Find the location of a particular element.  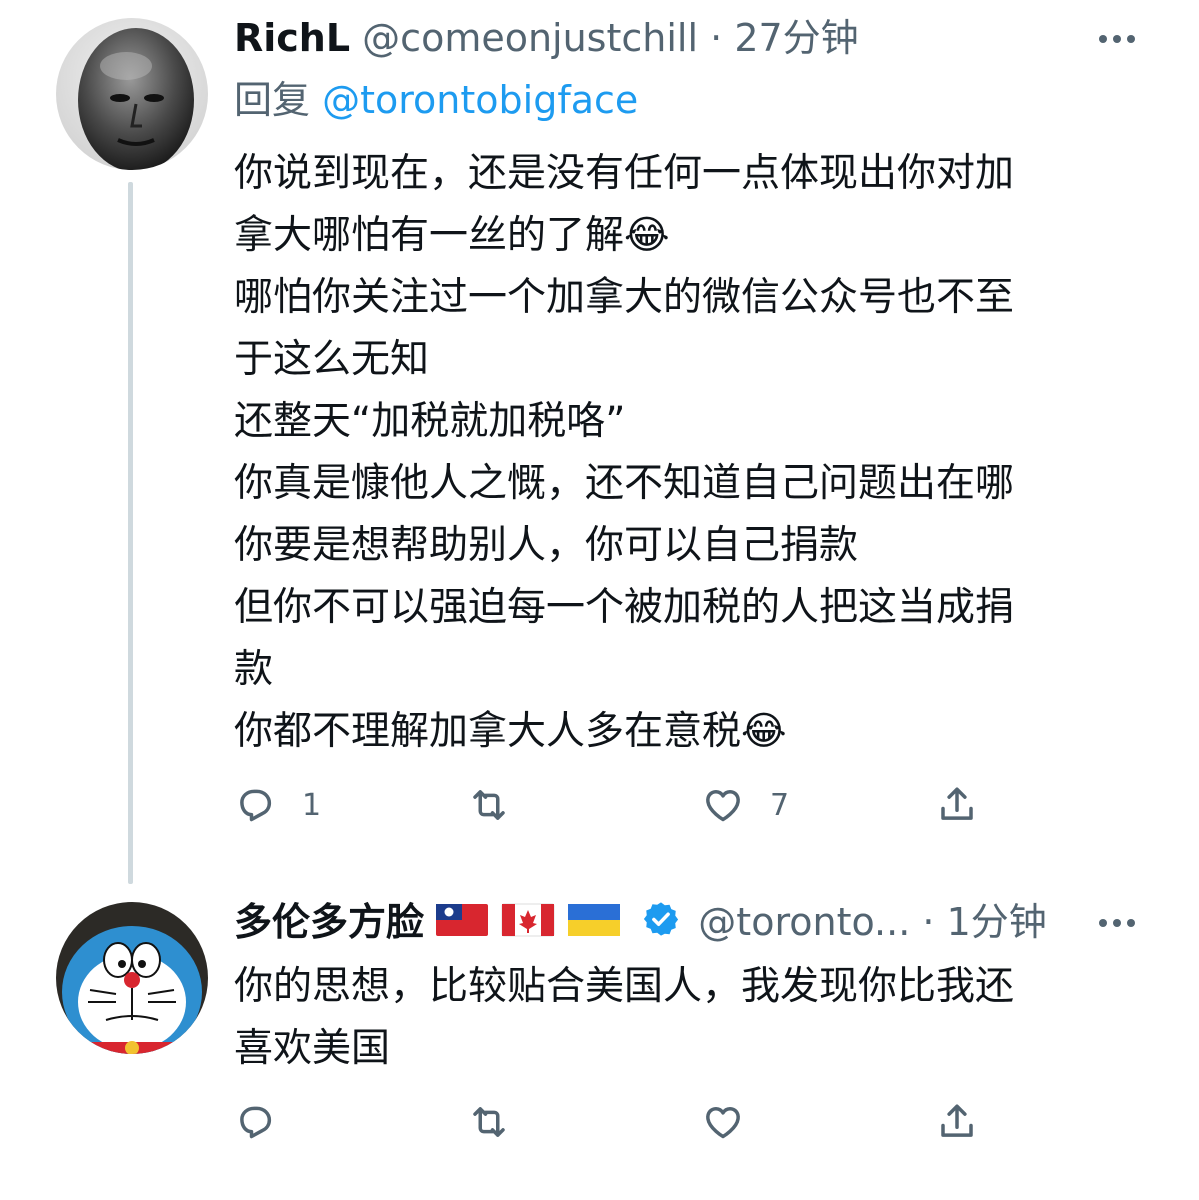

tweet-header: 多伦多方脸 @toronto... · 1分钟 is located at coordinates (640, 923).